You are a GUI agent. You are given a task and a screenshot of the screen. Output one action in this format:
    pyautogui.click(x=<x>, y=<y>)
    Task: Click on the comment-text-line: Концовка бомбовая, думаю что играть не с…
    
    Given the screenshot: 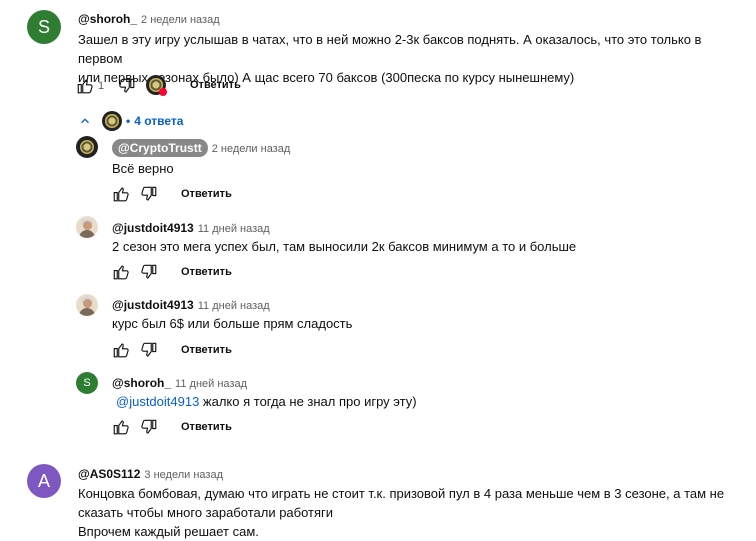 What is the action you would take?
    pyautogui.click(x=401, y=493)
    